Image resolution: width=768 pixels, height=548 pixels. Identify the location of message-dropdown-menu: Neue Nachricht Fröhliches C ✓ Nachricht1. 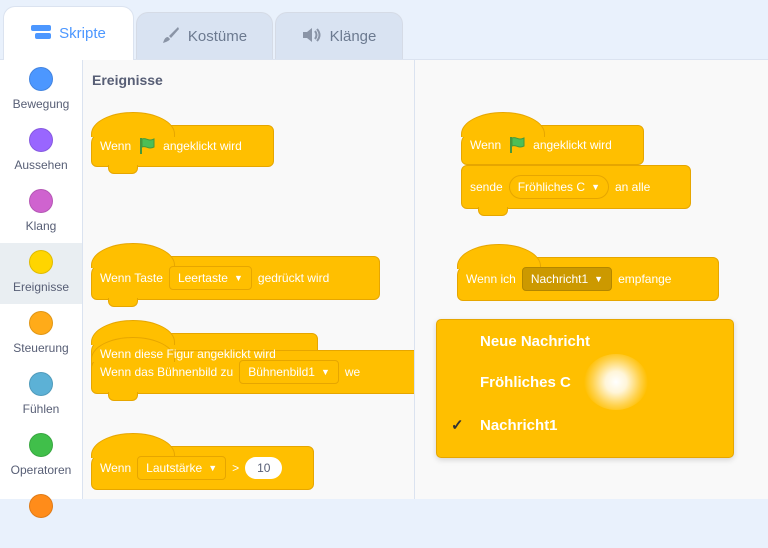
(585, 388).